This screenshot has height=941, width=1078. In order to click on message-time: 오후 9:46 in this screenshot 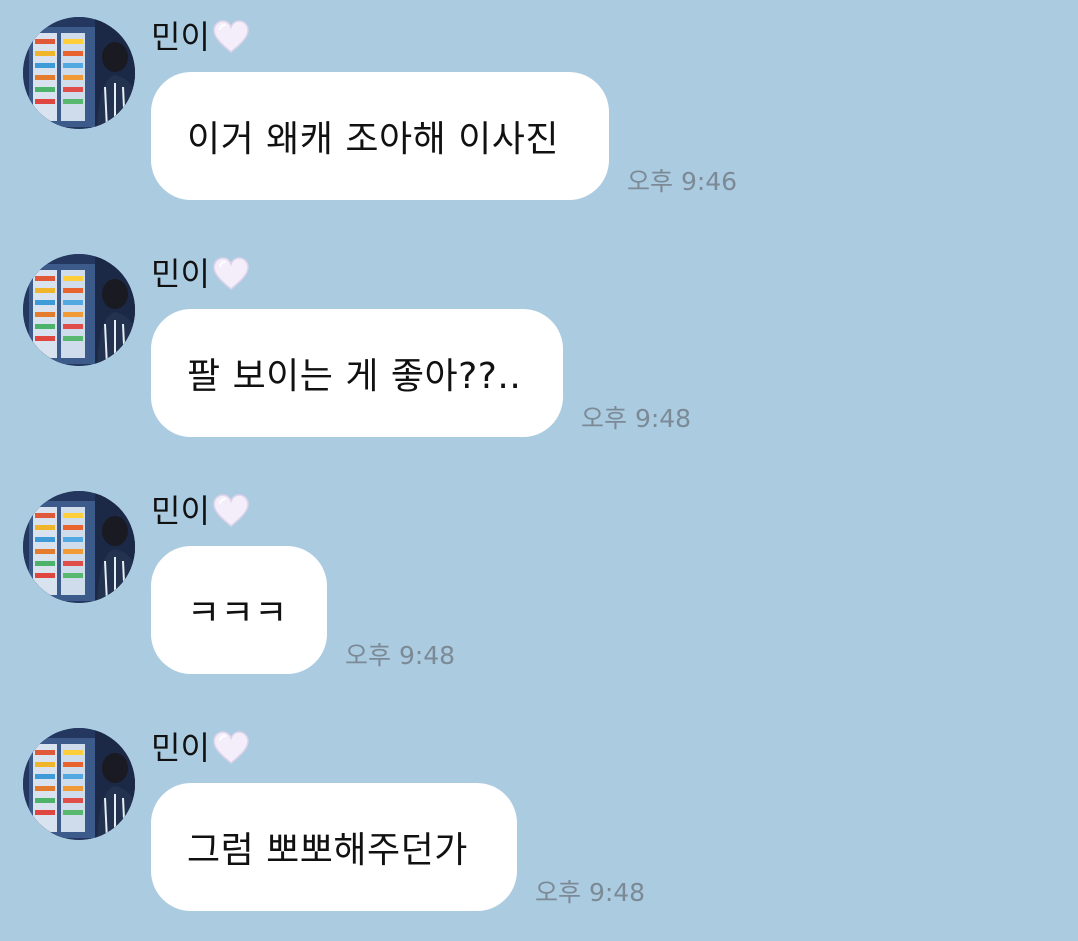, I will do `click(682, 181)`.